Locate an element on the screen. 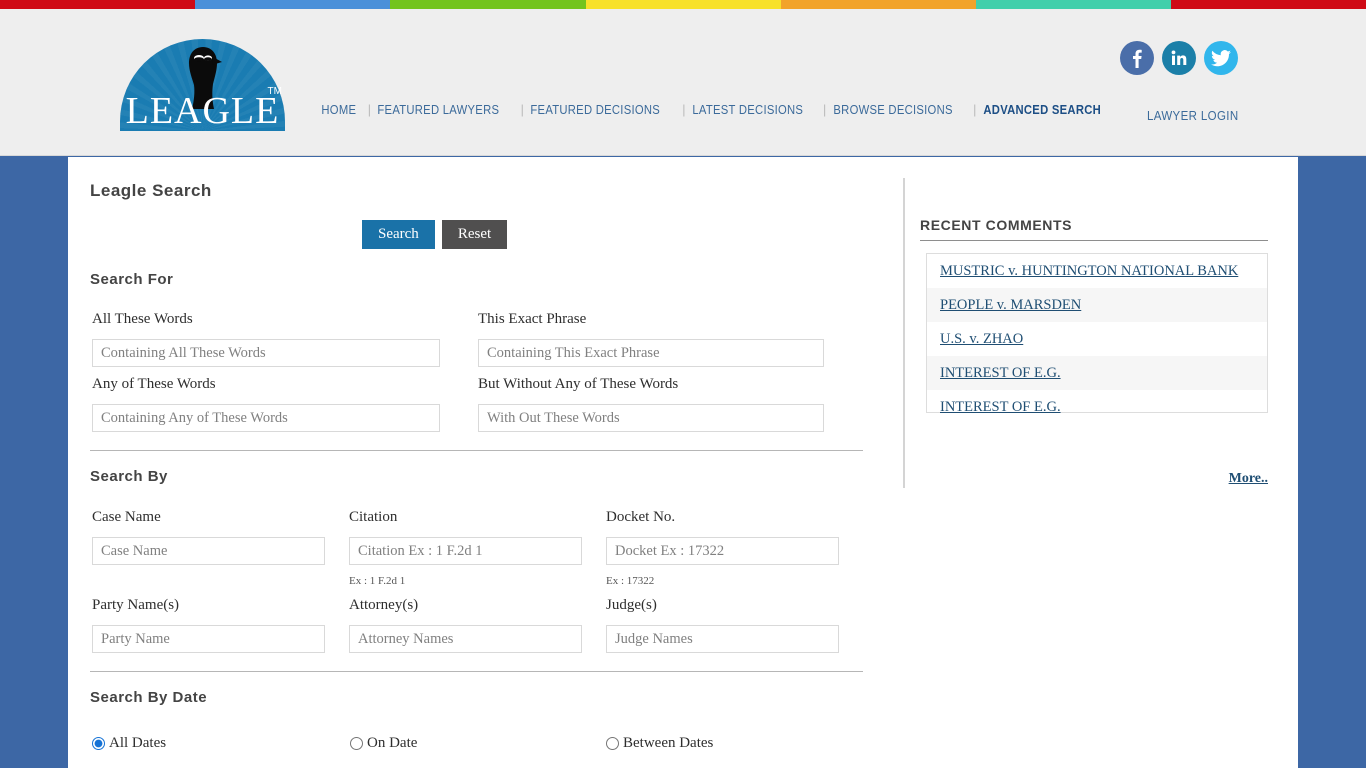  radio-option-all-dates: All Dates is located at coordinates (129, 743).